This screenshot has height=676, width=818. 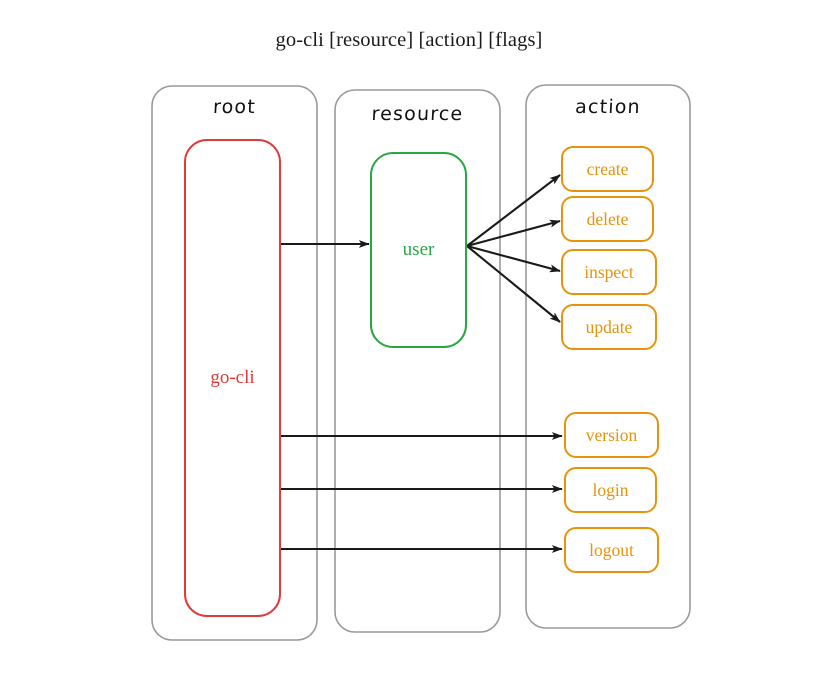 What do you see at coordinates (513, 210) in the screenshot?
I see `edge-user-create` at bounding box center [513, 210].